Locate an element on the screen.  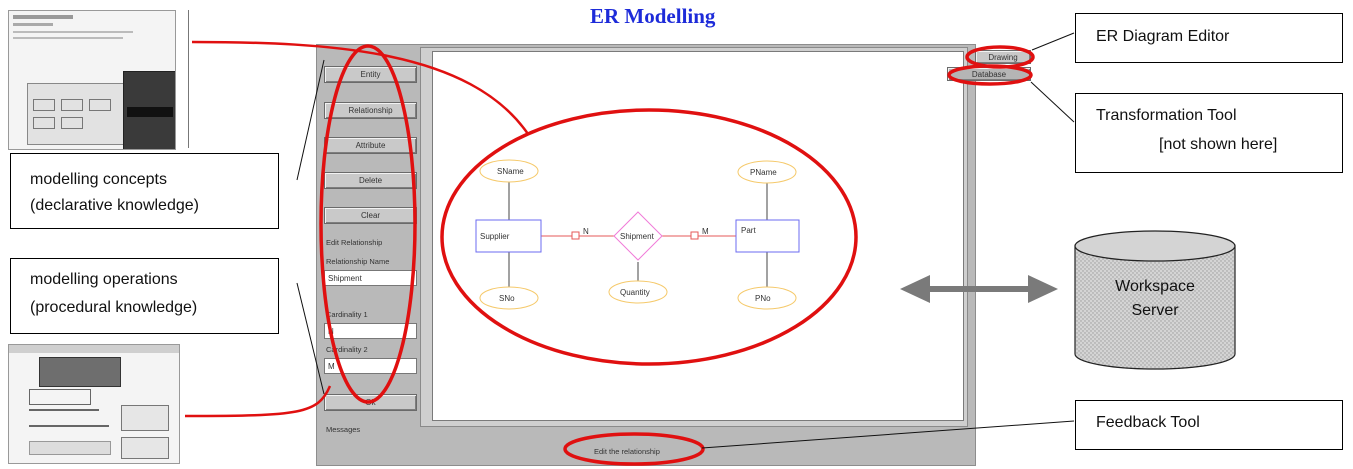
workspace-server-label: Workspace Server is located at coordinates (1155, 299).